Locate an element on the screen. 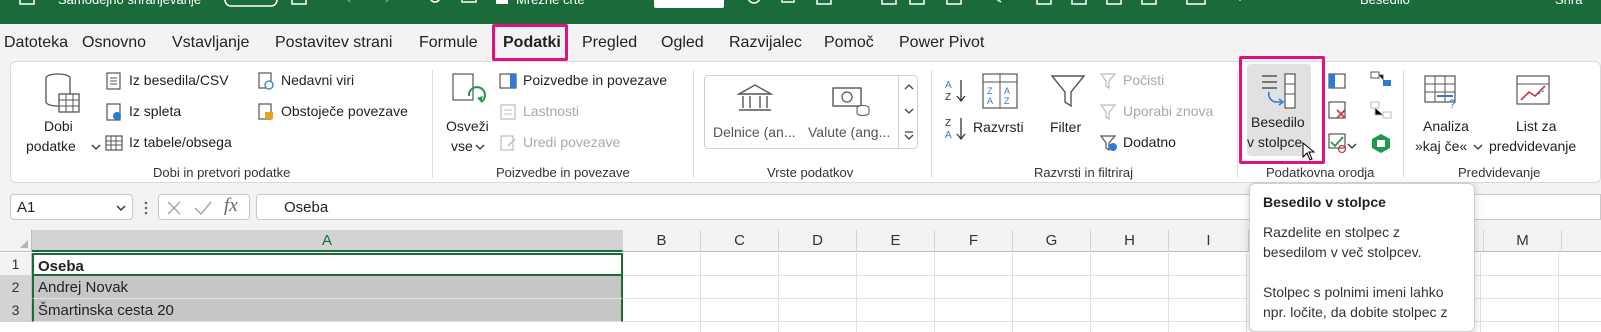  select-all-corner is located at coordinates (16, 241).